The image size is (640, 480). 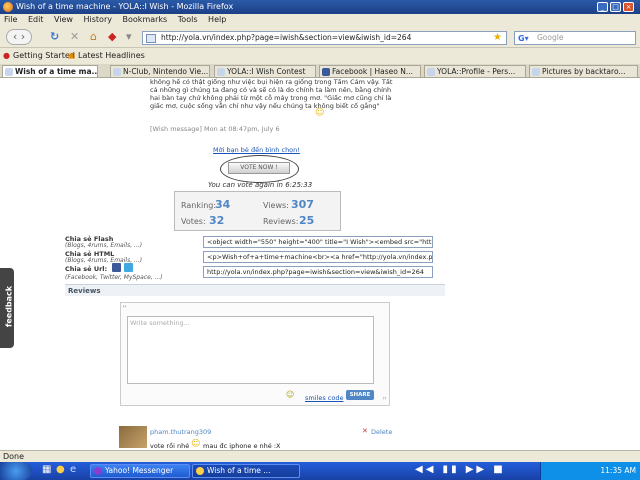 I want to click on views-label: Views:, so click(x=276, y=205).